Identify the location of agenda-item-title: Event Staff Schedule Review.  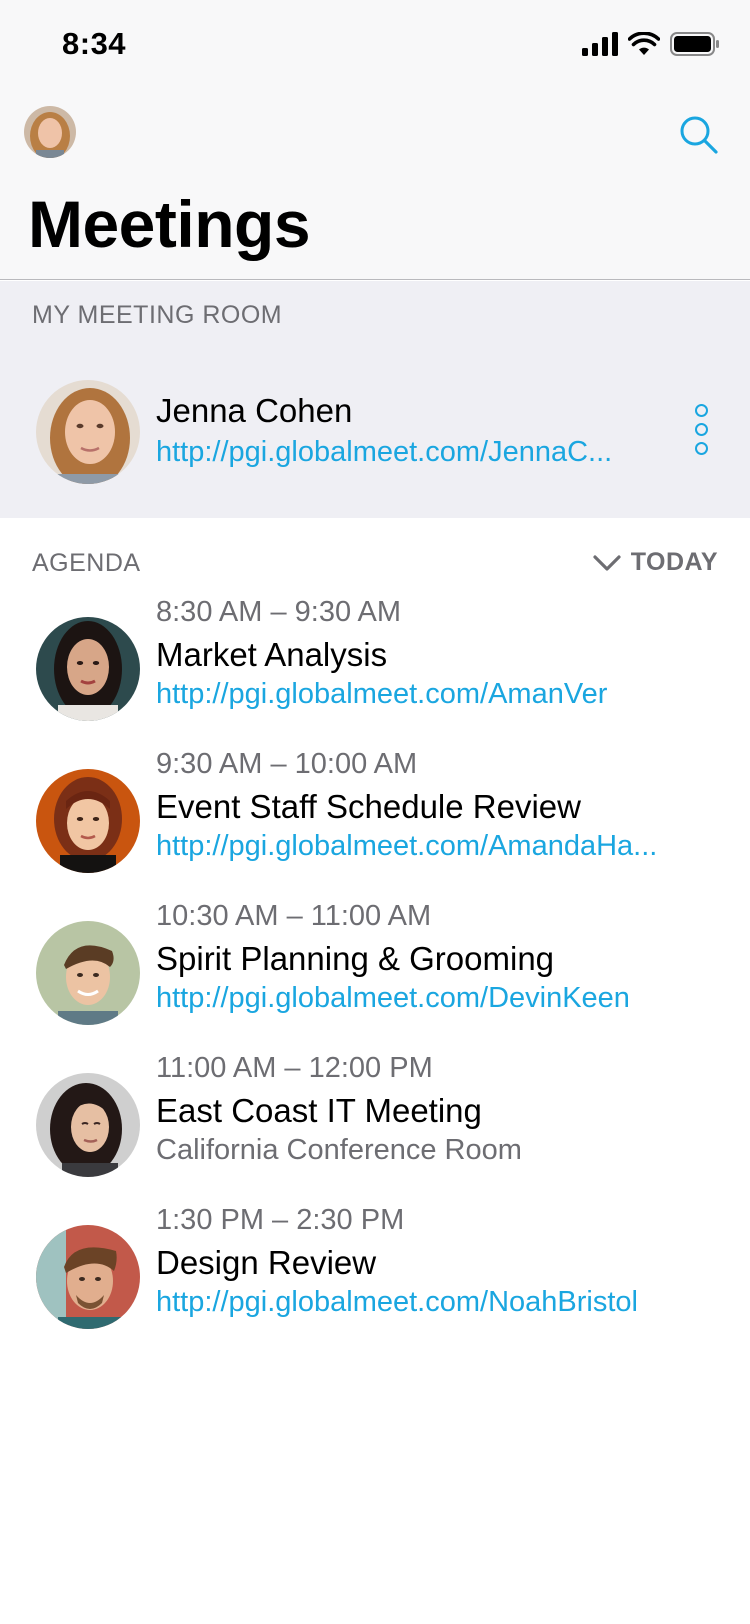
(368, 806).